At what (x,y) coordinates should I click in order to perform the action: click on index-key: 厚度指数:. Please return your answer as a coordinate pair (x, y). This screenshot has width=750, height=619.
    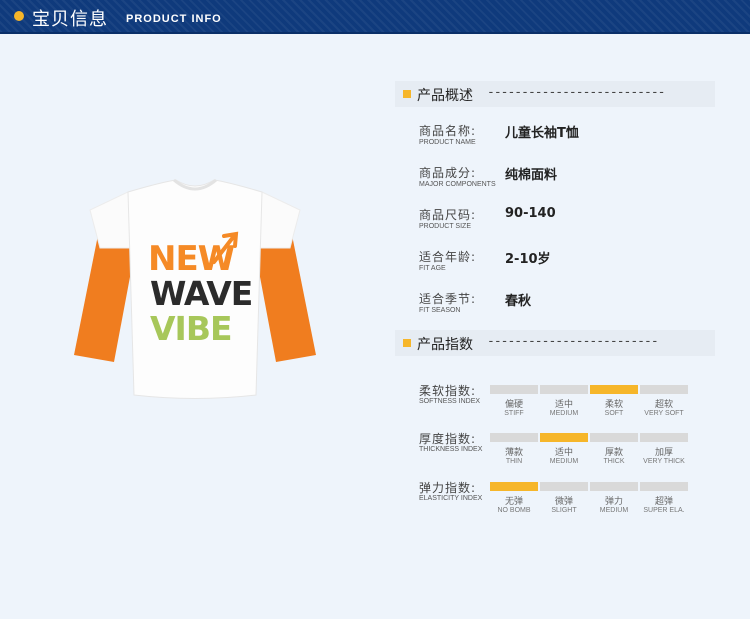
    Looking at the image, I should click on (448, 439).